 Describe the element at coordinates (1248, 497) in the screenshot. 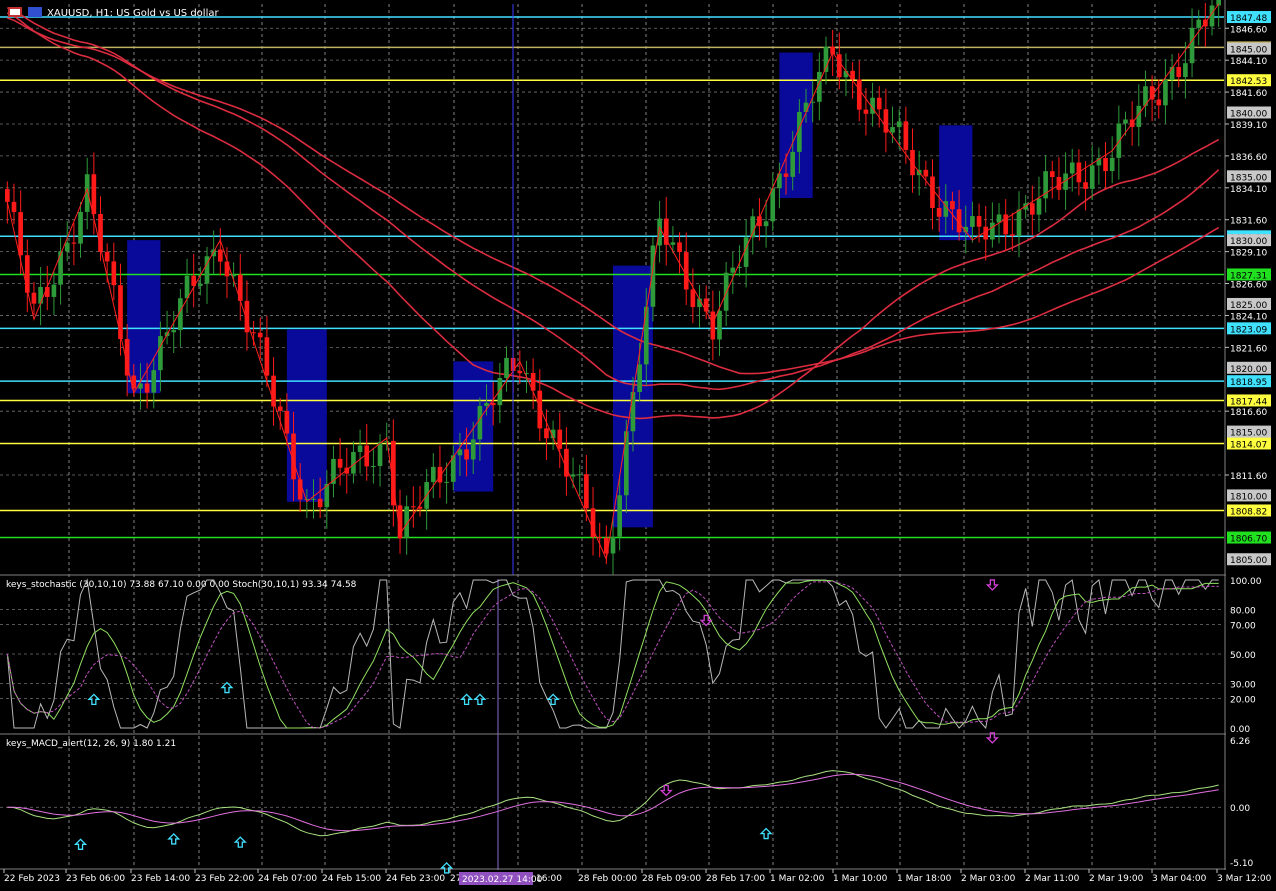

I see `price-grey-label: 1810.00` at that location.